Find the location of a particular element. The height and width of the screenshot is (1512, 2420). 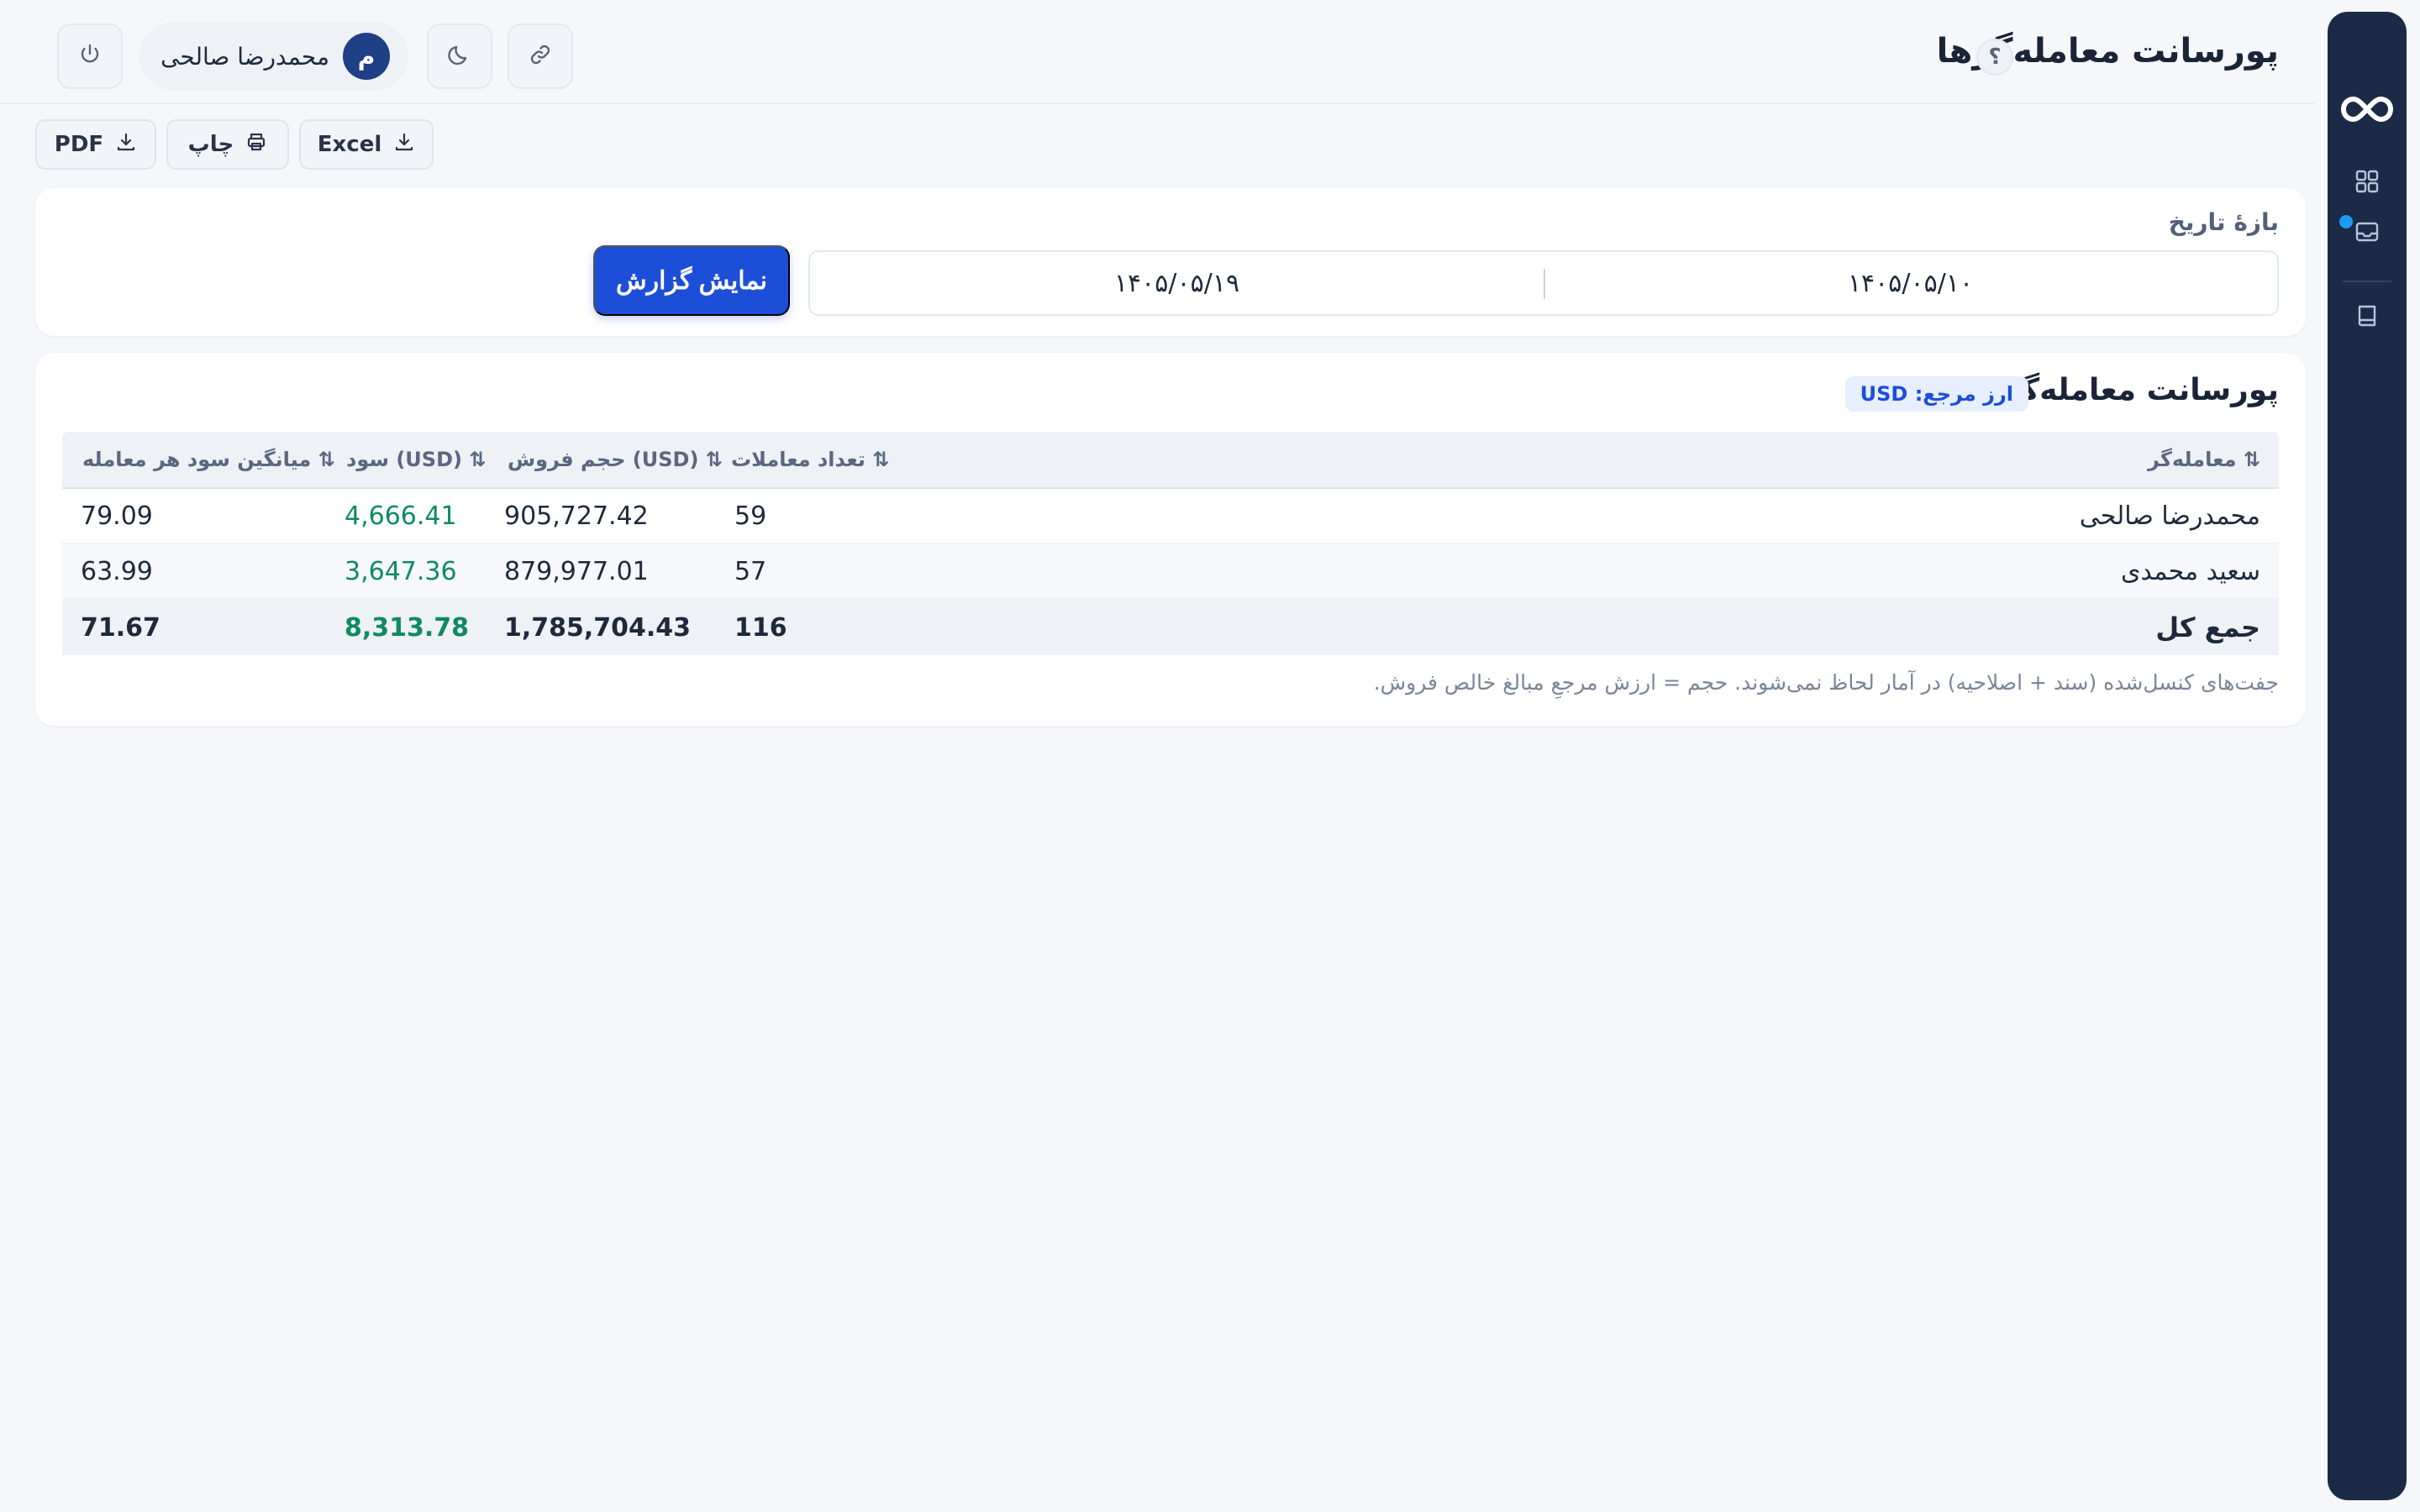

printer-icon is located at coordinates (256, 145).